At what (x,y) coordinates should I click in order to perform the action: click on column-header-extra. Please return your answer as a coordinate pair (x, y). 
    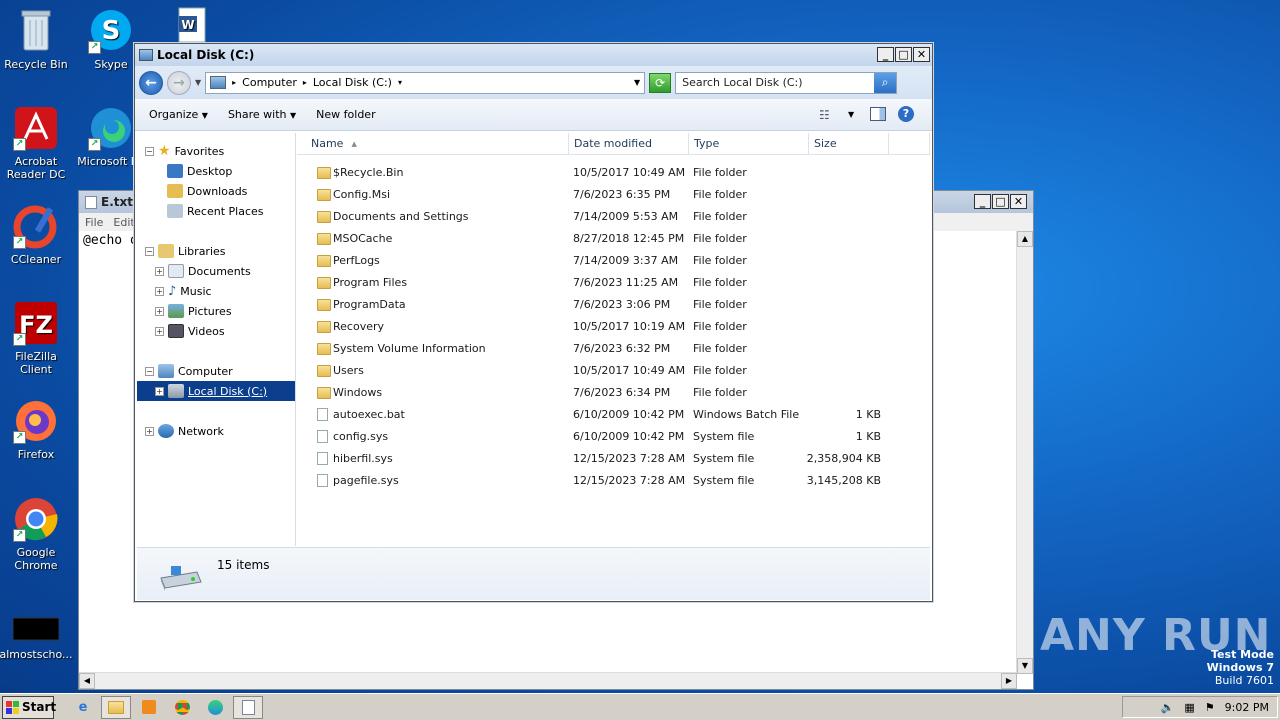
    Looking at the image, I should click on (909, 144).